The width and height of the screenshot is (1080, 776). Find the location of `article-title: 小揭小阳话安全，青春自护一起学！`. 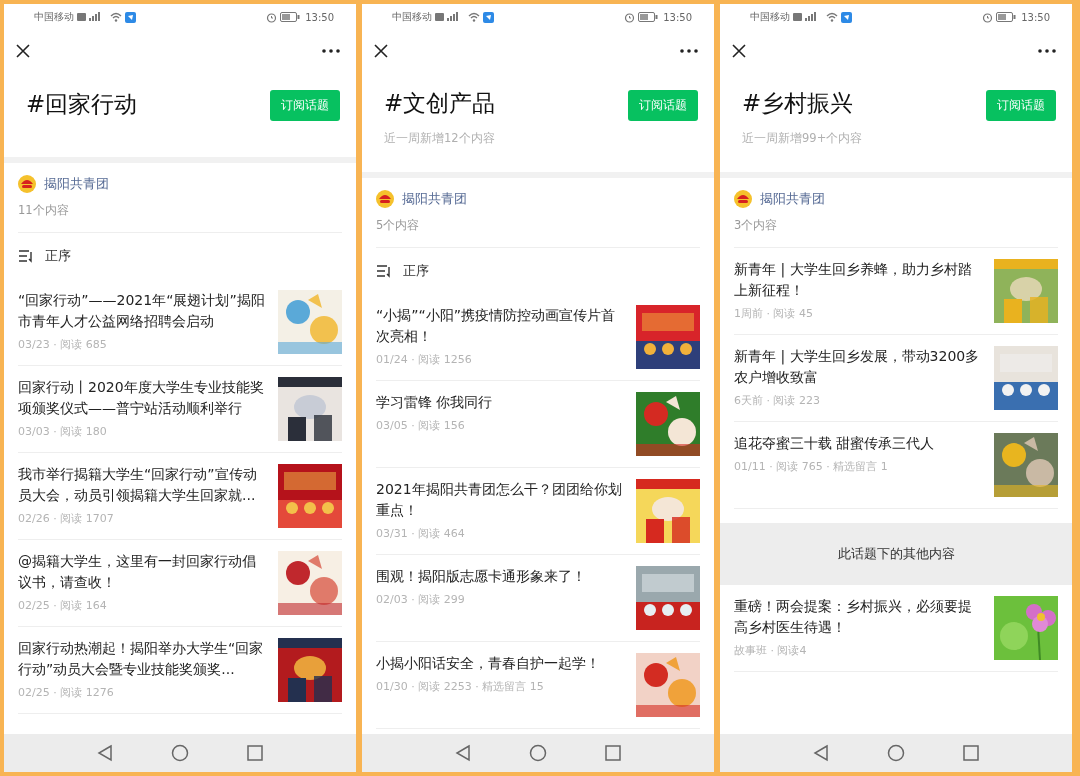

article-title: 小揭小阳话安全，青春自护一起学！ is located at coordinates (488, 663).